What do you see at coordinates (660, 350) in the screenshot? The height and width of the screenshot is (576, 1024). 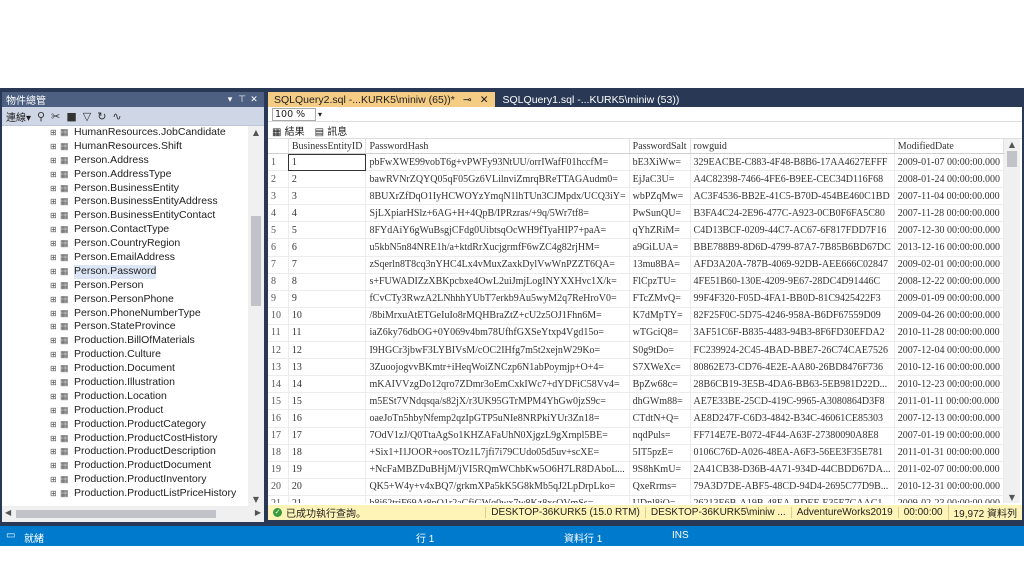 I see `grid-cell: S0g9tDo=` at bounding box center [660, 350].